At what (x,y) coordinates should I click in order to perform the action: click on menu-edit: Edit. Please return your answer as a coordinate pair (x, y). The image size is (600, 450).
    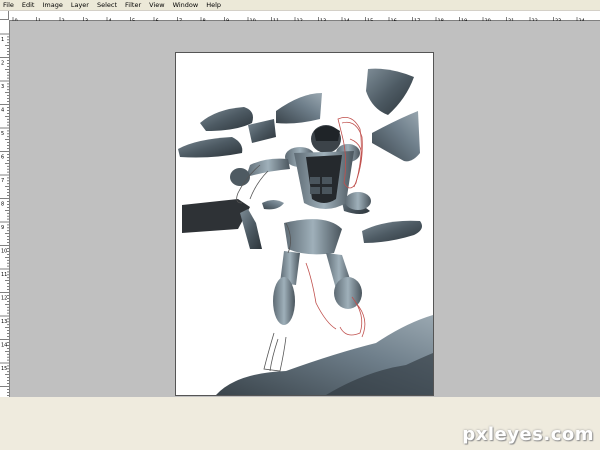
    Looking at the image, I should click on (28, 5).